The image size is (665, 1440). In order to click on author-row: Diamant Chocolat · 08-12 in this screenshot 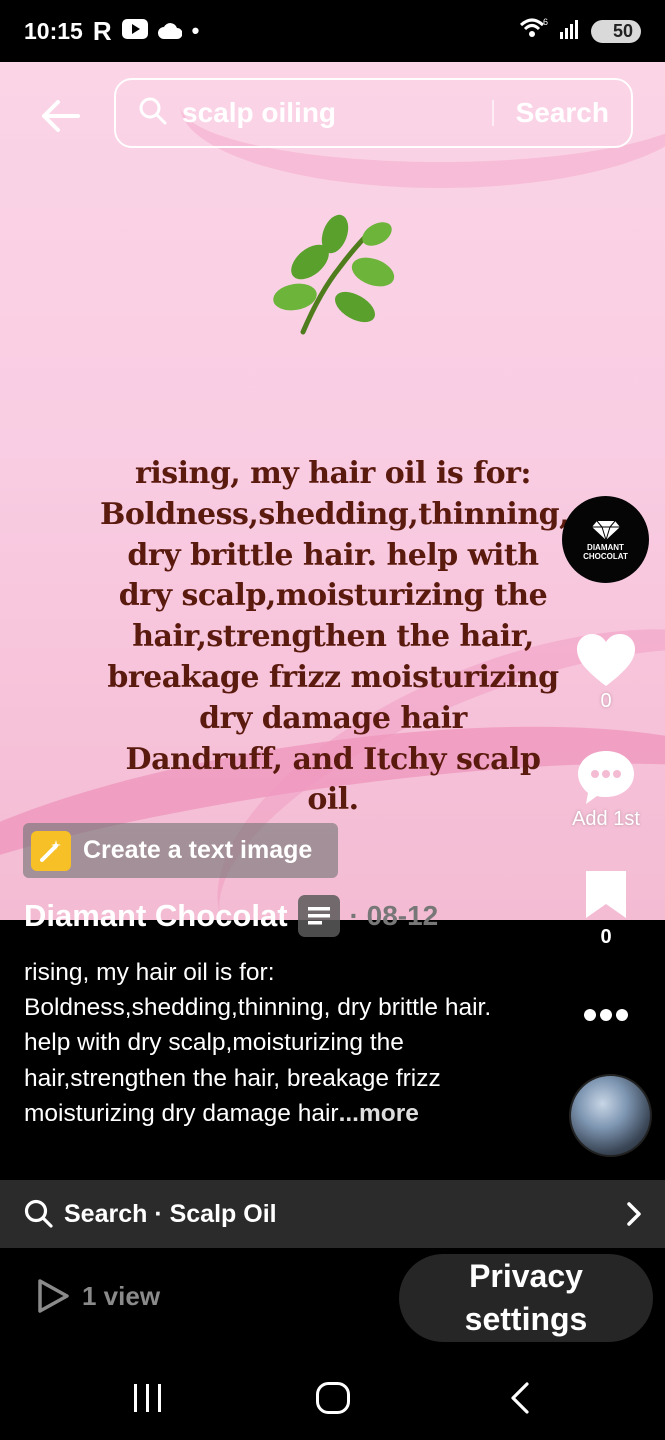, I will do `click(231, 916)`.